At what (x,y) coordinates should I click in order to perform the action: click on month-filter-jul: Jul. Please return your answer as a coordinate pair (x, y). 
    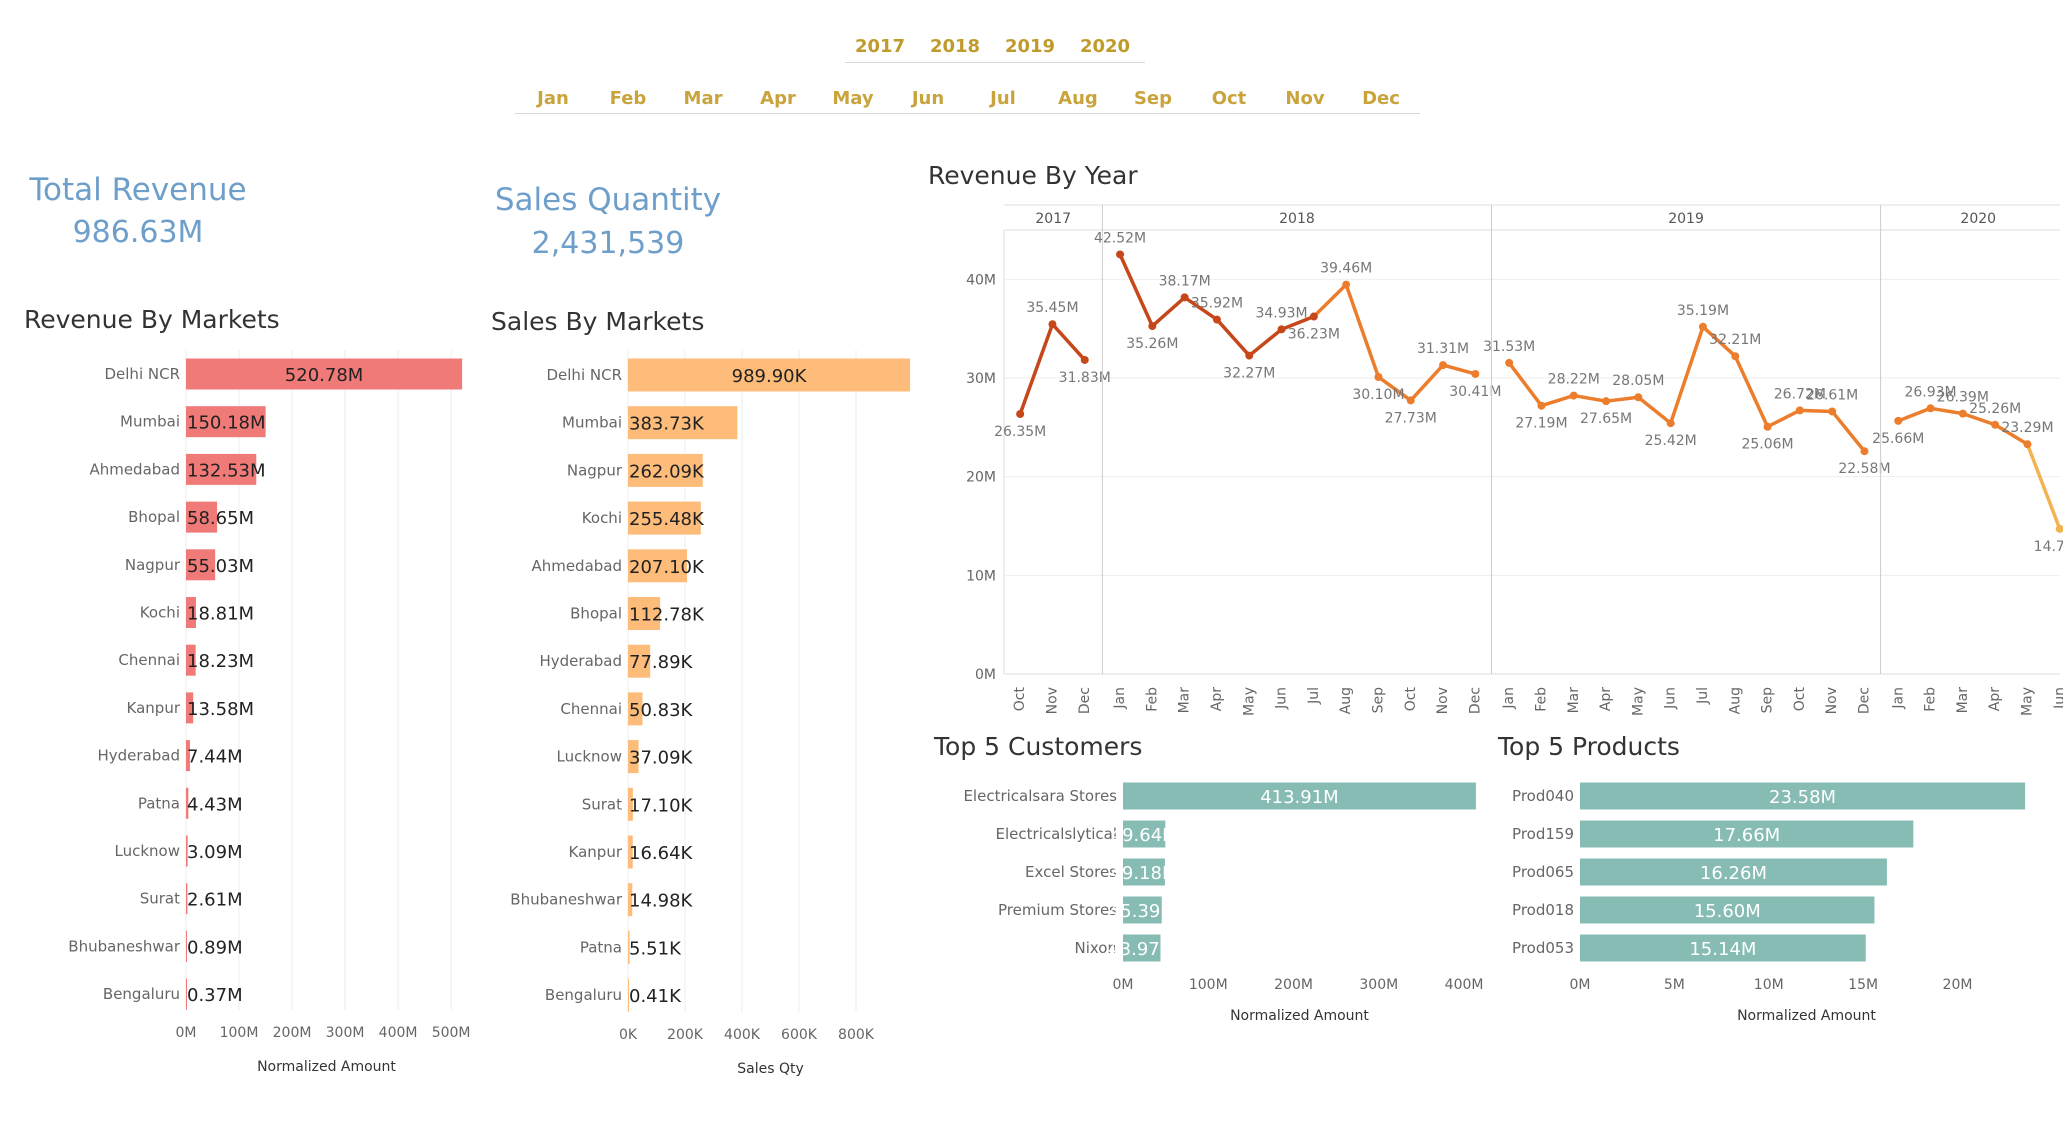
    Looking at the image, I should click on (1003, 98).